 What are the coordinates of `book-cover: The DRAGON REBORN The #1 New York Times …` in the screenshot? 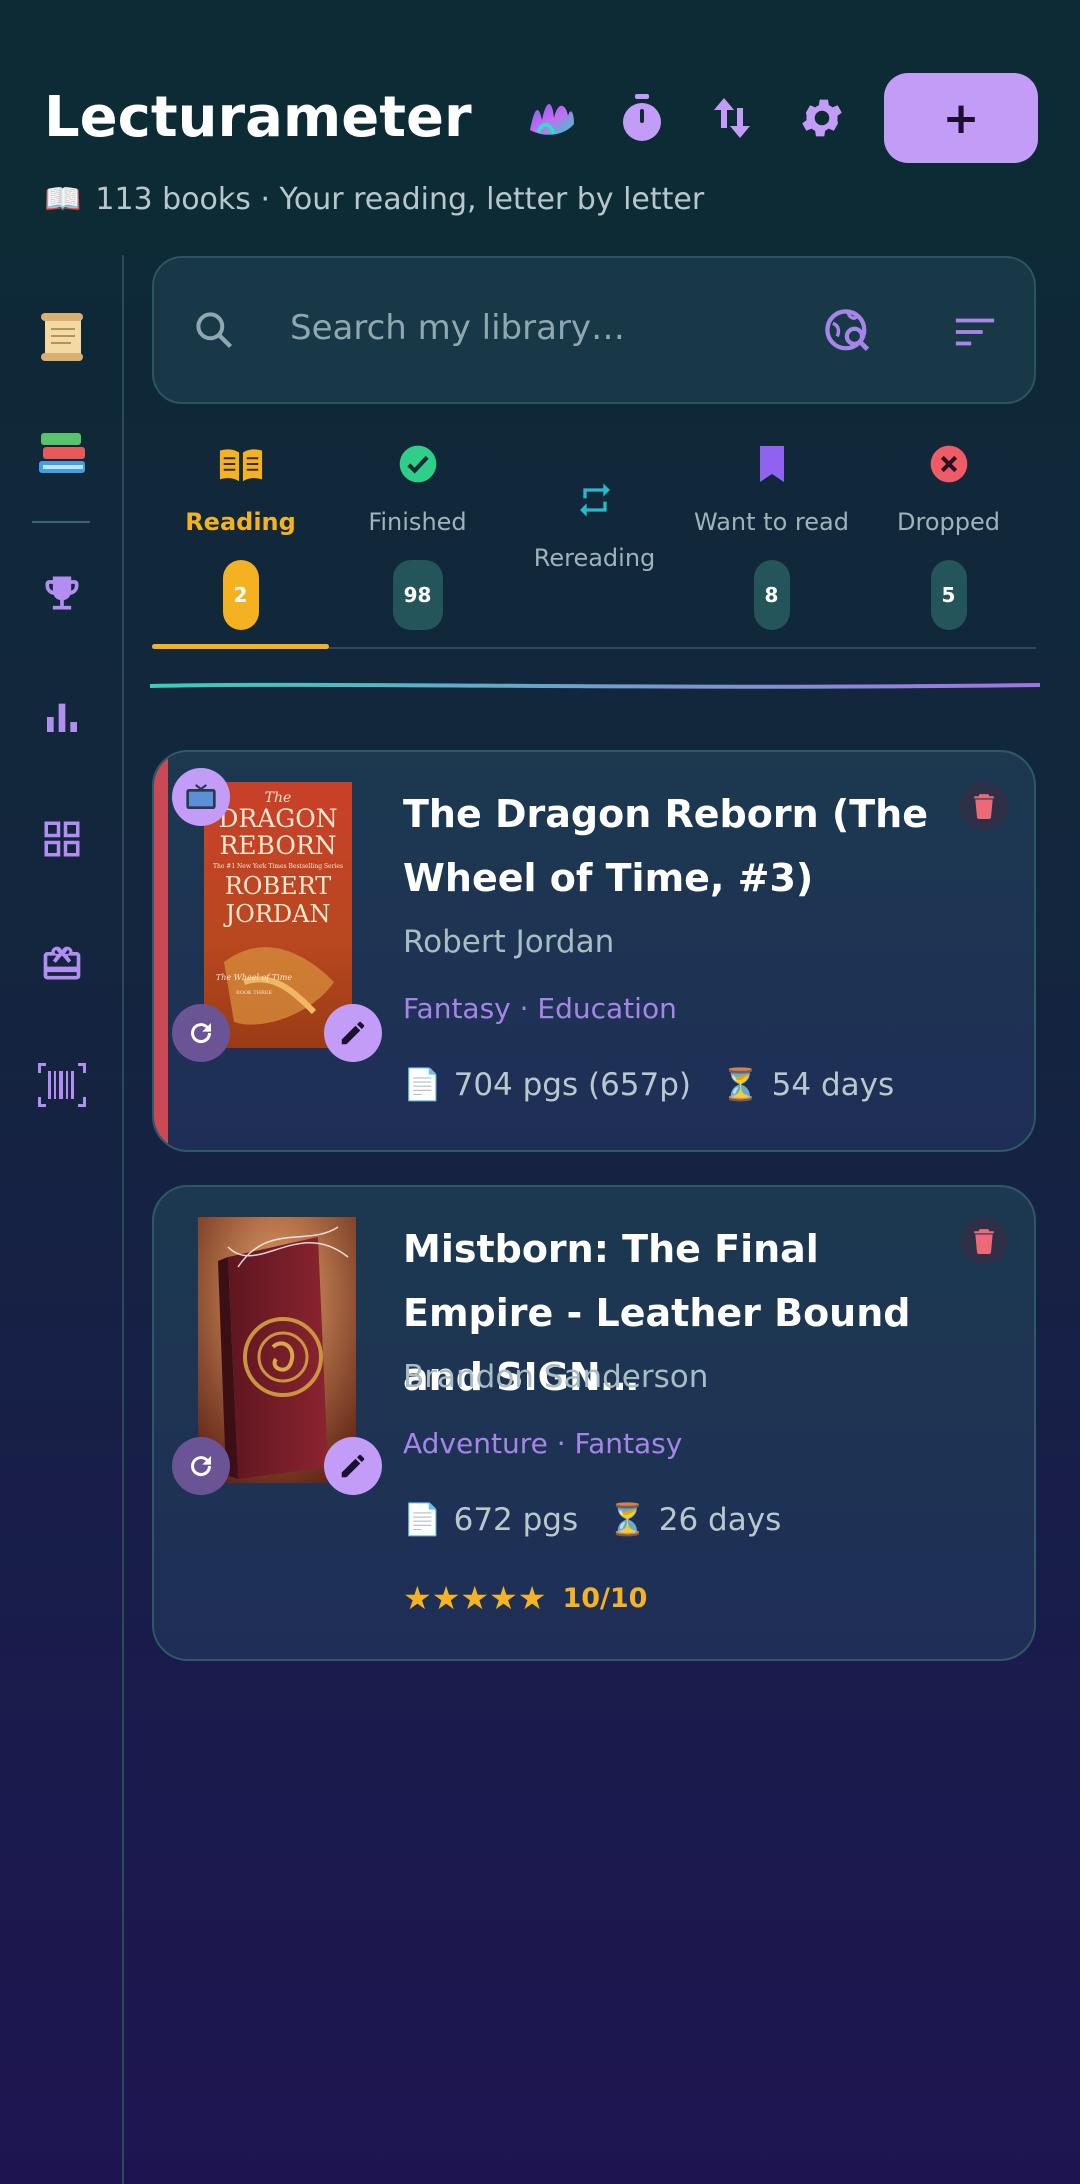 It's located at (278, 915).